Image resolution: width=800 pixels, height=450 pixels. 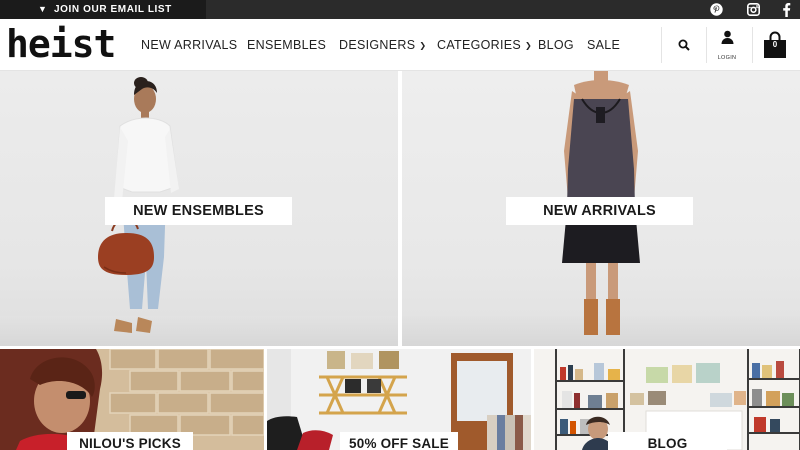 What do you see at coordinates (377, 45) in the screenshot?
I see `nav-label: DESIGNERS` at bounding box center [377, 45].